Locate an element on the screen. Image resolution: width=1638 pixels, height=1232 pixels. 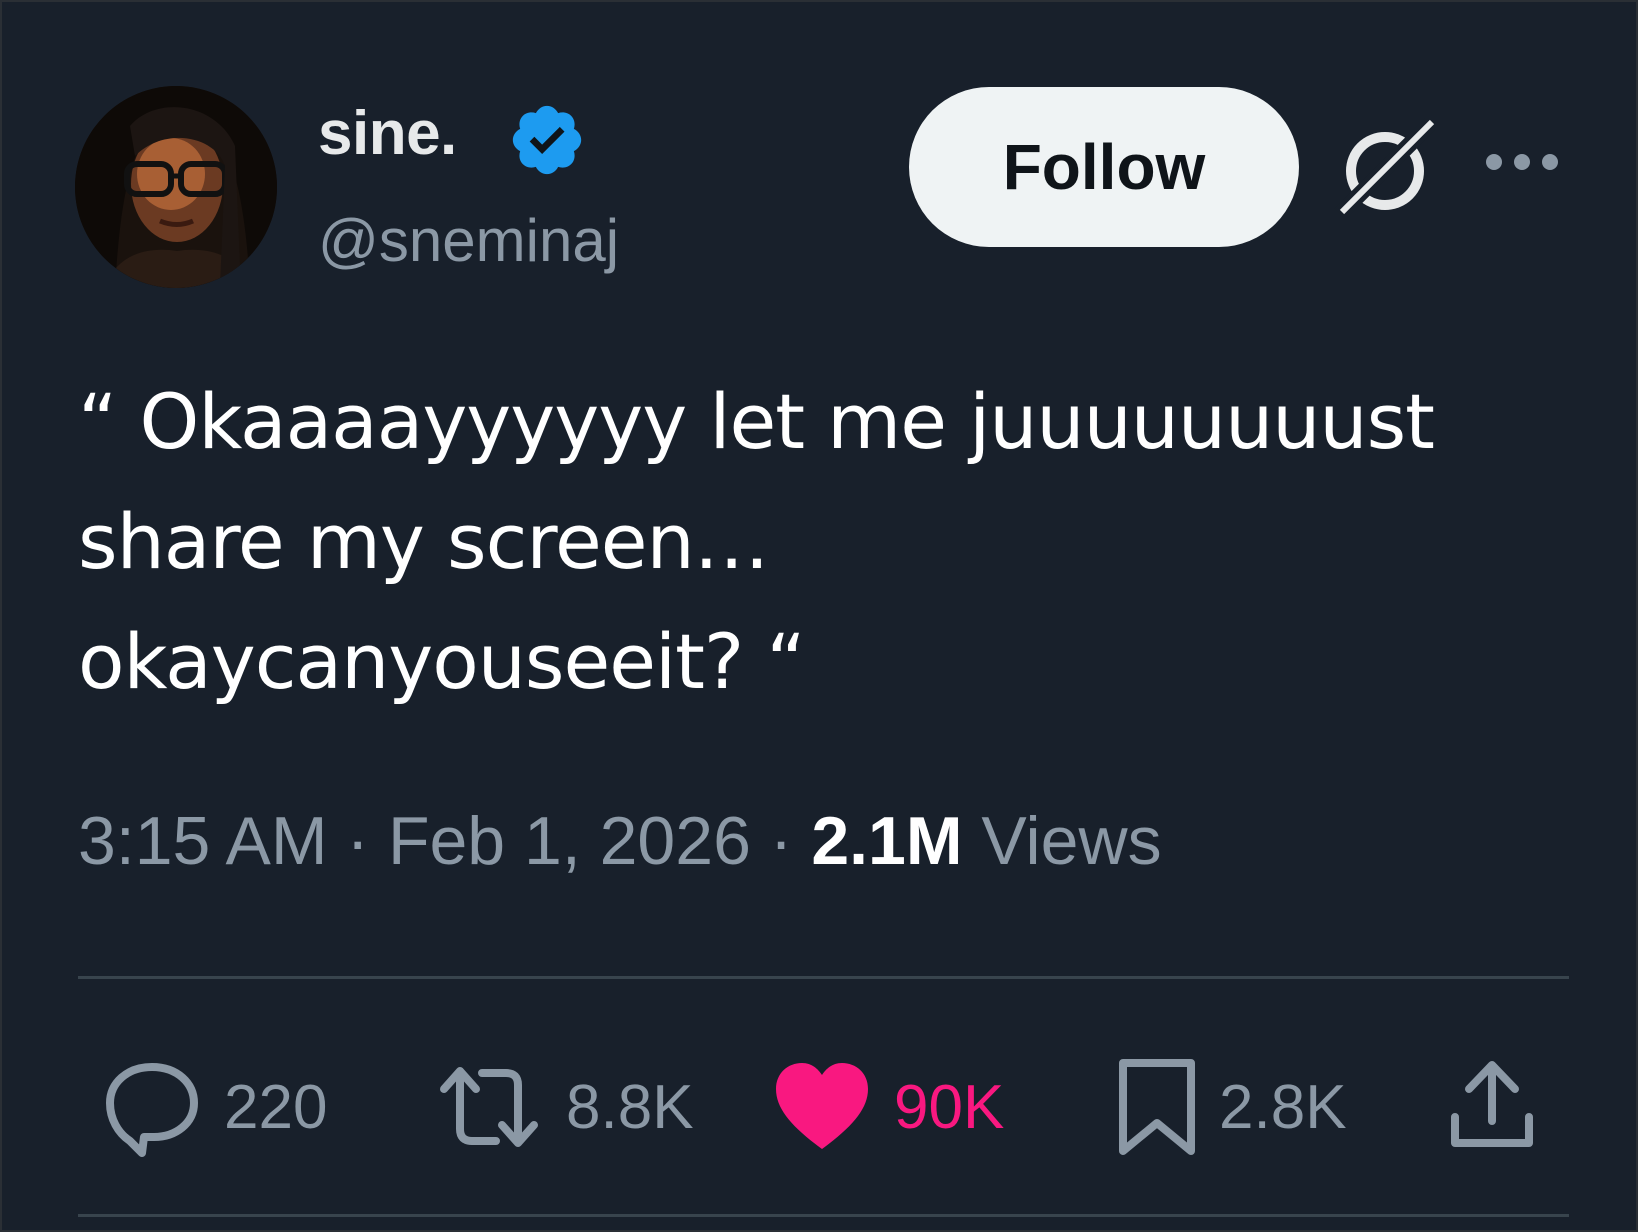
reply-count: 220 is located at coordinates (276, 1107).